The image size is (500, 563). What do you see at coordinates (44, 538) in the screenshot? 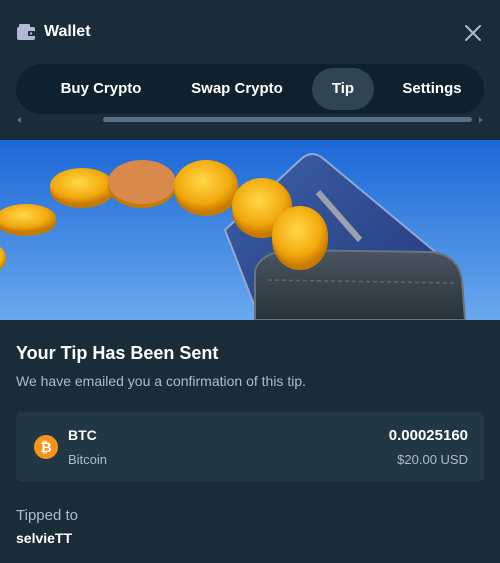
I see `recipient-username: selvieTT` at bounding box center [44, 538].